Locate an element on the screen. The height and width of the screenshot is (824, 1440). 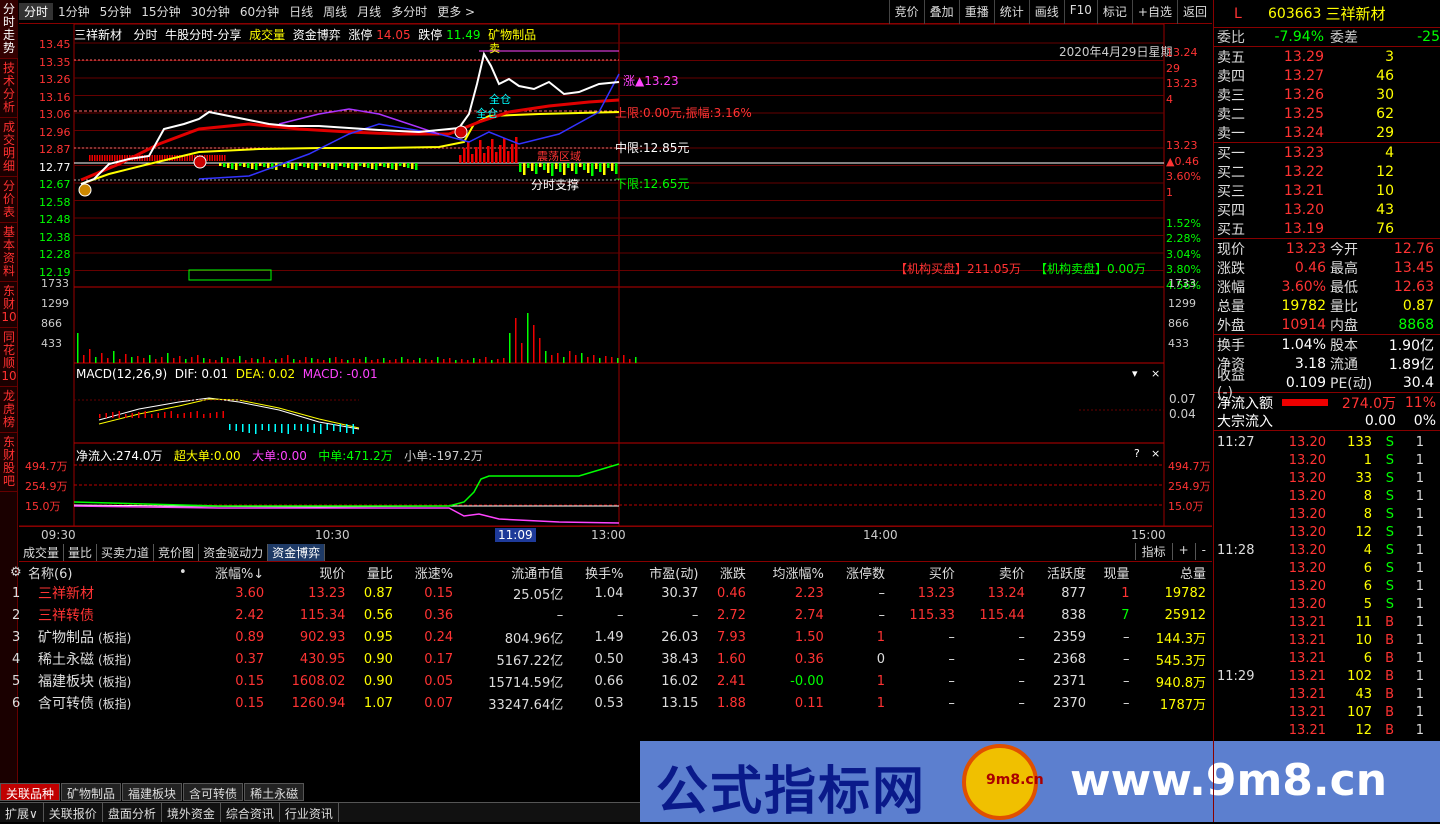
book-row: 买三 13.21 10 is located at coordinates (1327, 190).